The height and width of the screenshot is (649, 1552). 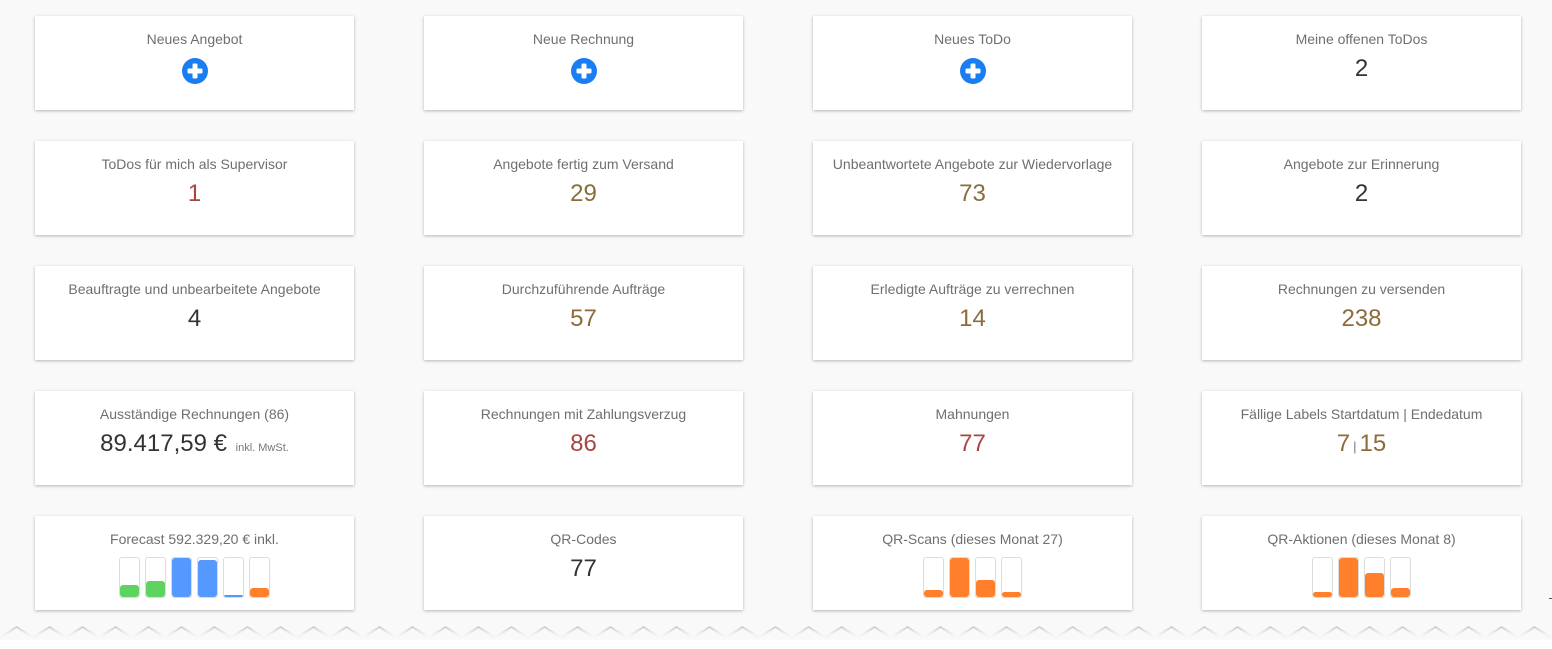 I want to click on card-qr-codes: QR-Codes 77, so click(x=583, y=563).